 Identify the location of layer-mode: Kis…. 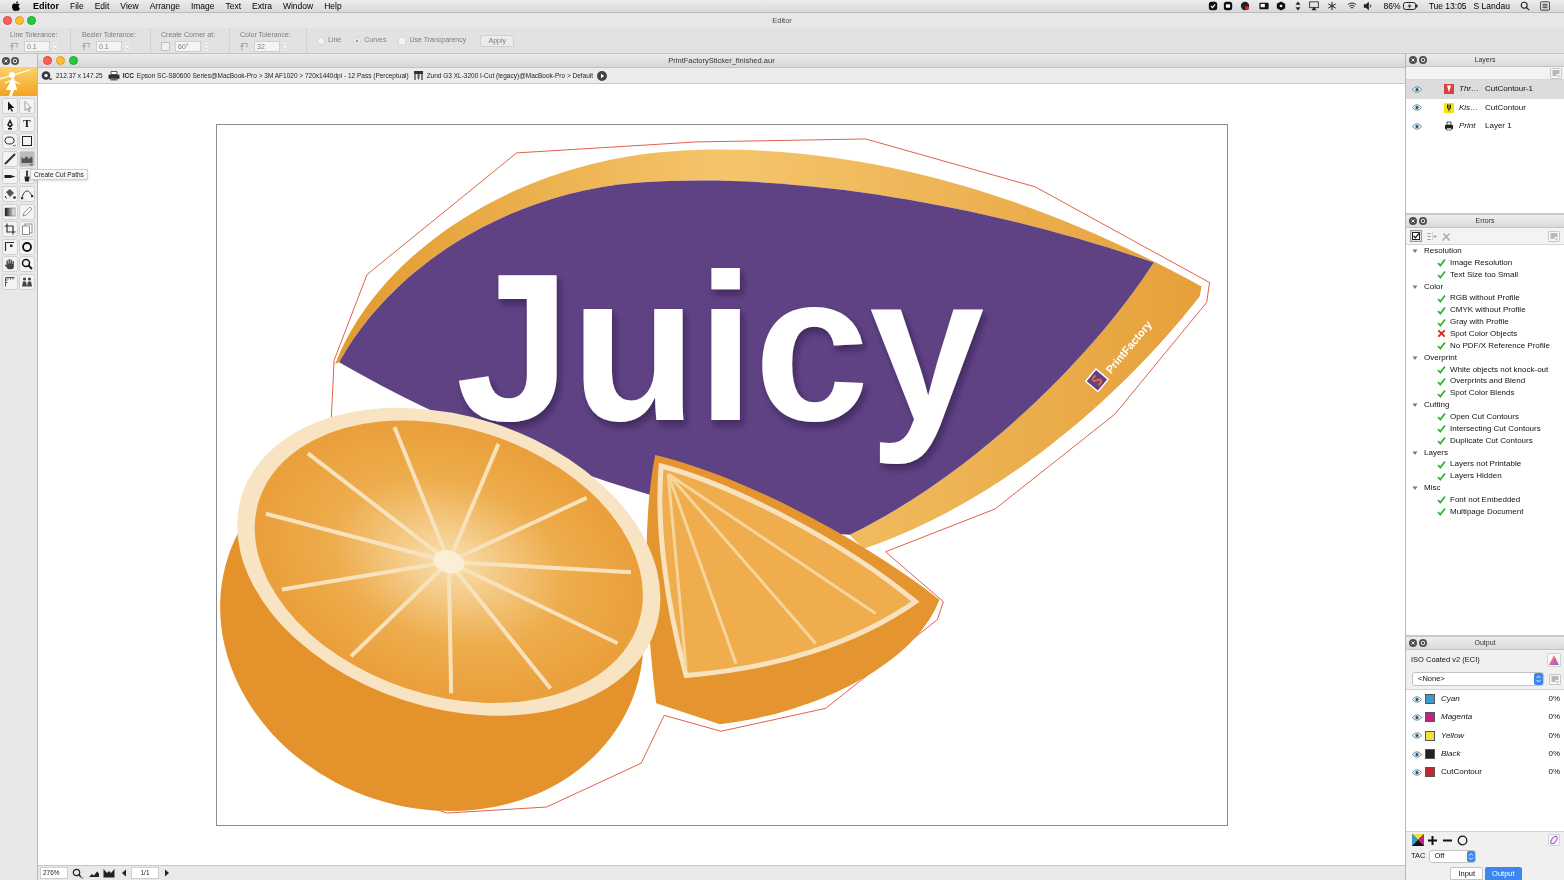
(1469, 107).